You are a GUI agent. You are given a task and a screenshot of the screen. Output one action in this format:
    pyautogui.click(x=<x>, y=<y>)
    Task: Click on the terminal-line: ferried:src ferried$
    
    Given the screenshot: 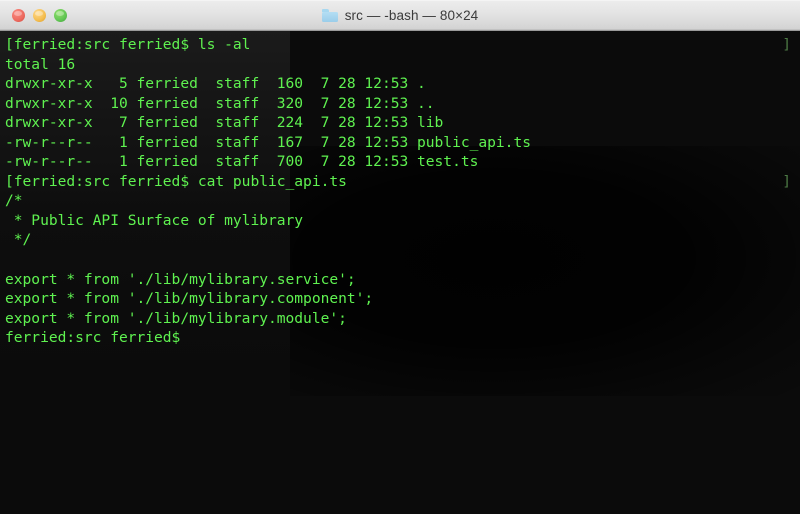 What is the action you would take?
    pyautogui.click(x=93, y=338)
    